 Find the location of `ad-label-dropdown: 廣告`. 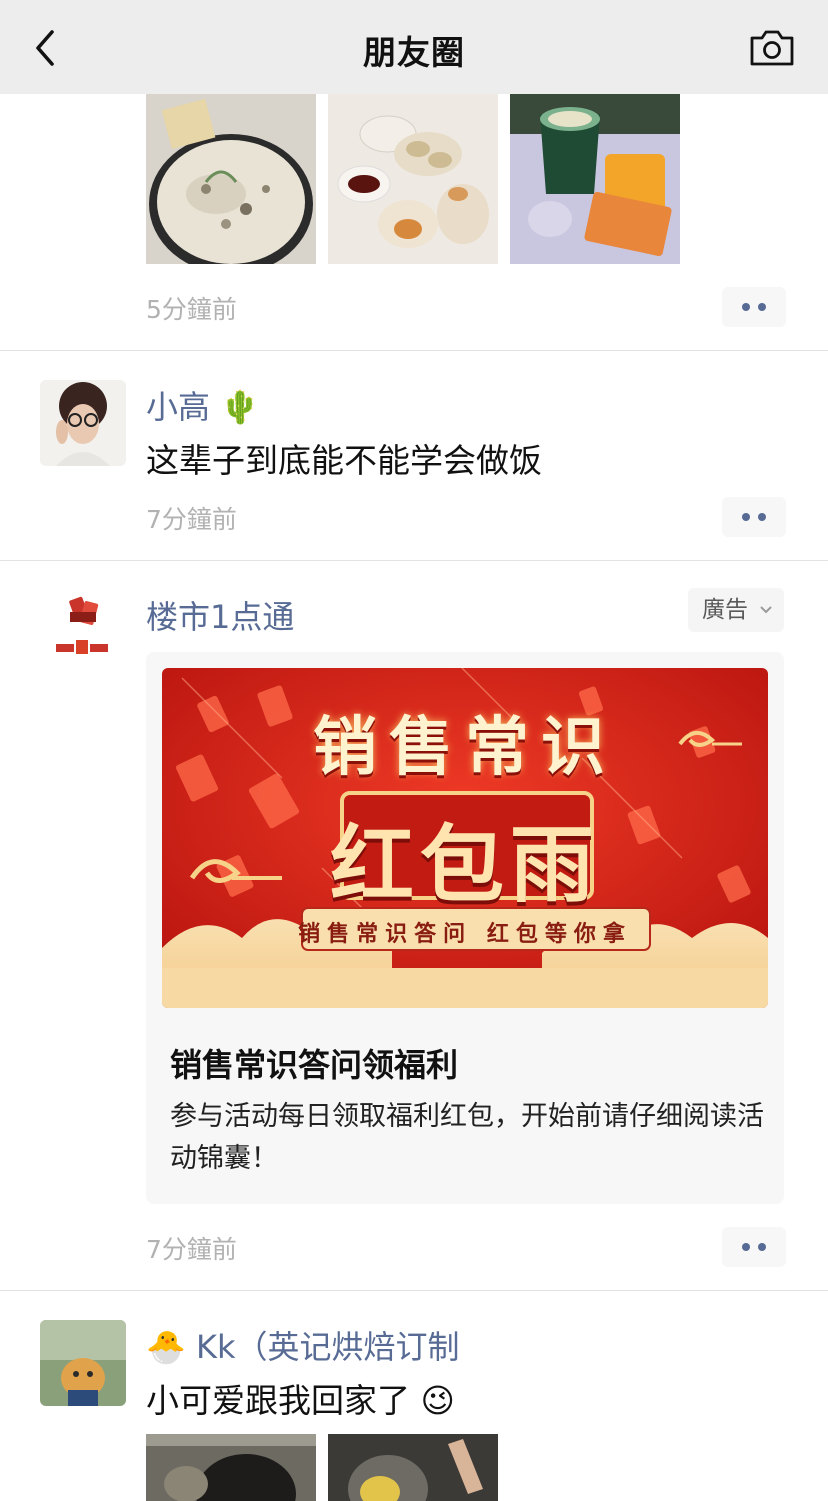

ad-label-dropdown: 廣告 is located at coordinates (736, 610).